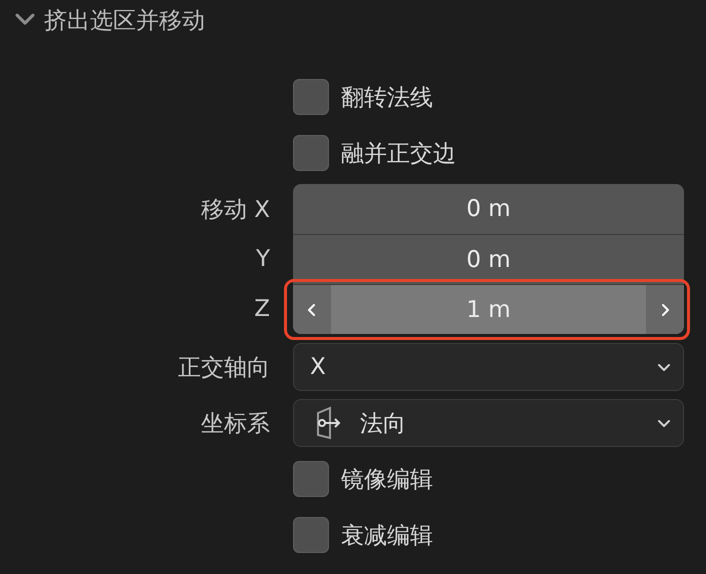  I want to click on field-label: 移动 X, so click(235, 210).